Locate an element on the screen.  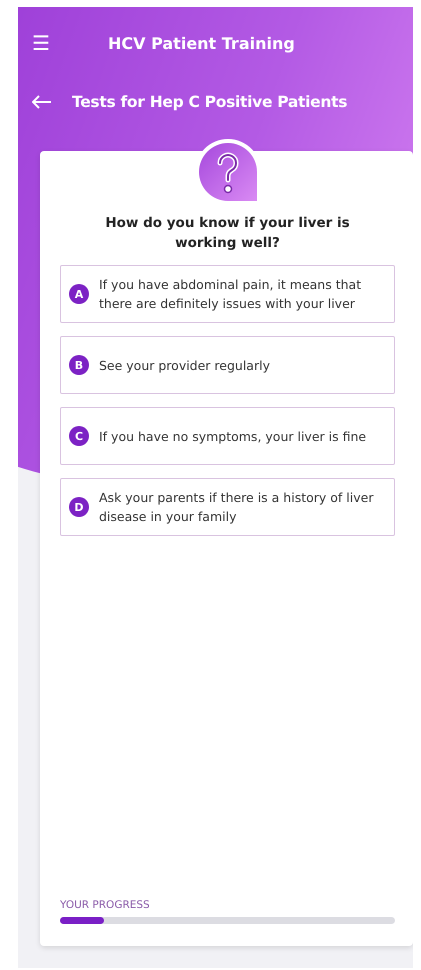
answer-option: C If you have no symptoms, your liver is fine is located at coordinates (227, 436).